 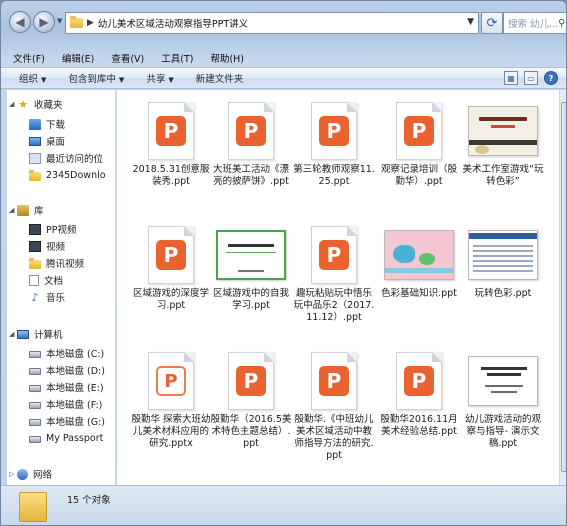 I want to click on sidebar-item-2345downloads: 2345Downlo, so click(x=67, y=175).